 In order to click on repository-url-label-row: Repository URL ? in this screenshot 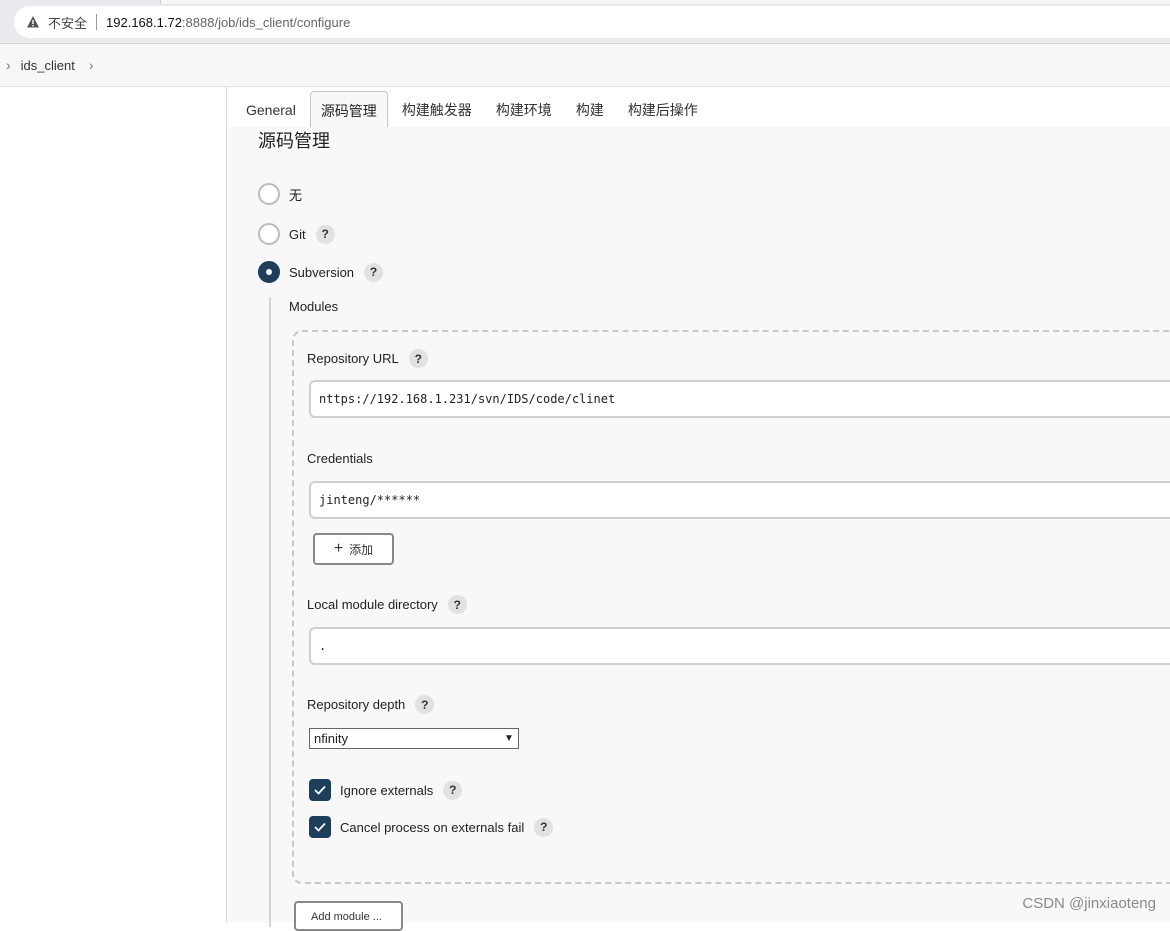, I will do `click(367, 358)`.